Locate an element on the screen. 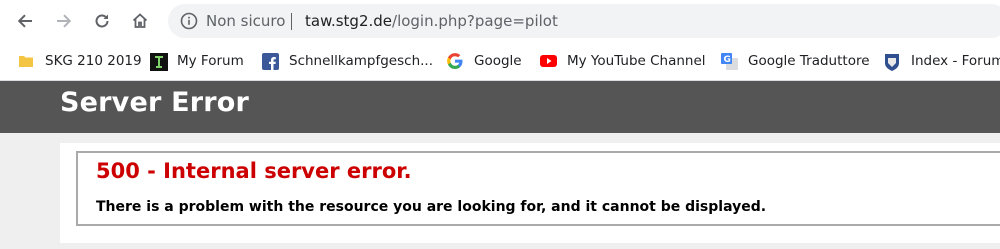 The image size is (1000, 249). forward-icon is located at coordinates (64, 21).